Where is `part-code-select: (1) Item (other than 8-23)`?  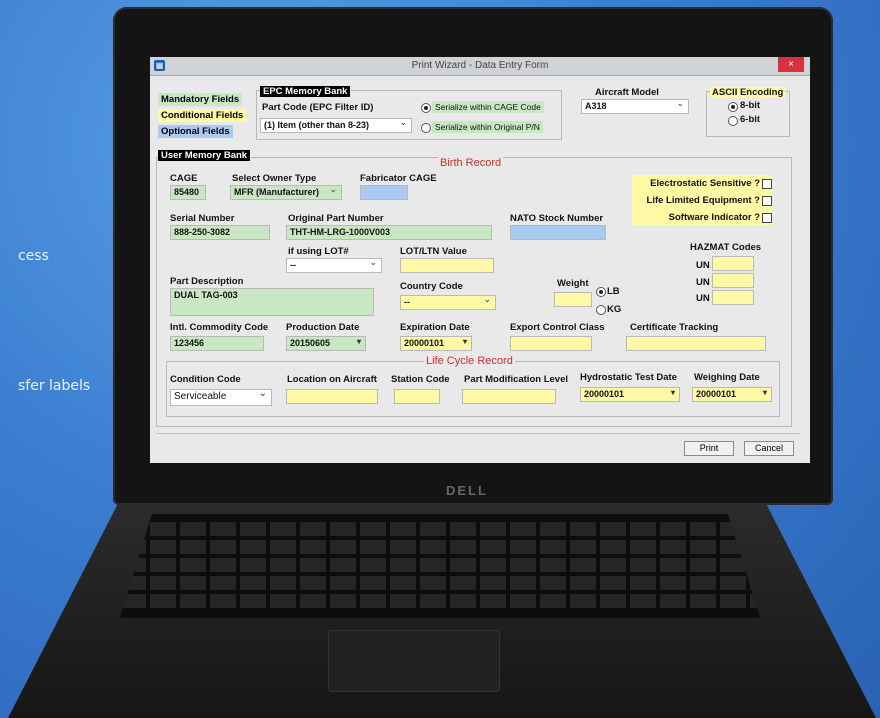 part-code-select: (1) Item (other than 8-23) is located at coordinates (336, 125).